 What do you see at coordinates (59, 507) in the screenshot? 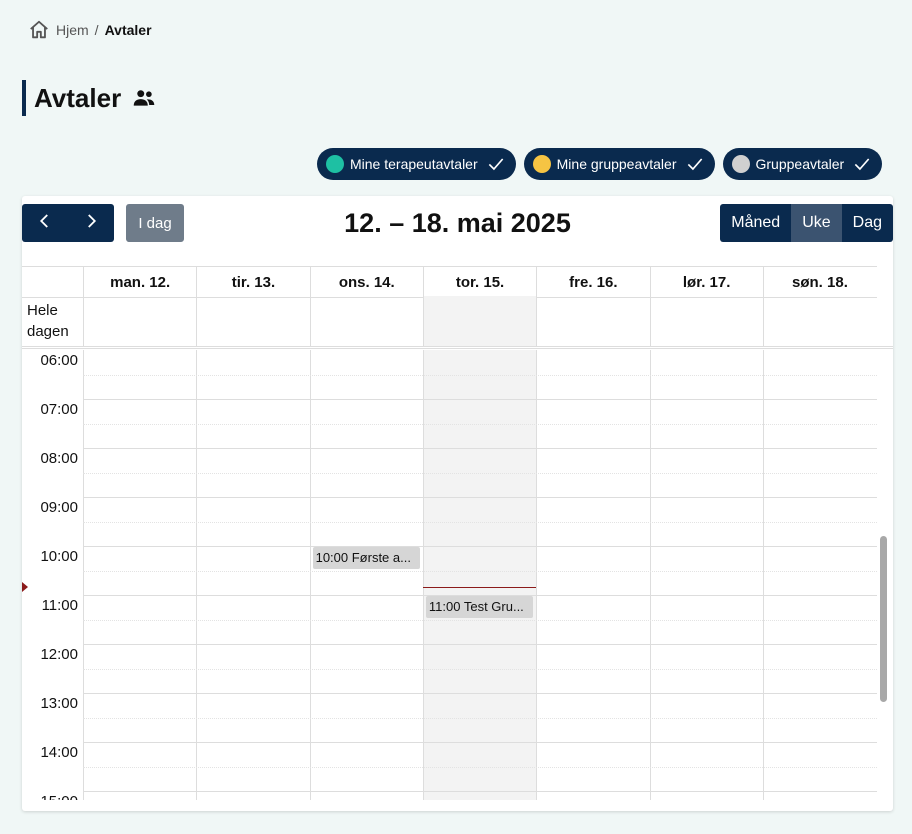
I see `hour-label: 09:00` at bounding box center [59, 507].